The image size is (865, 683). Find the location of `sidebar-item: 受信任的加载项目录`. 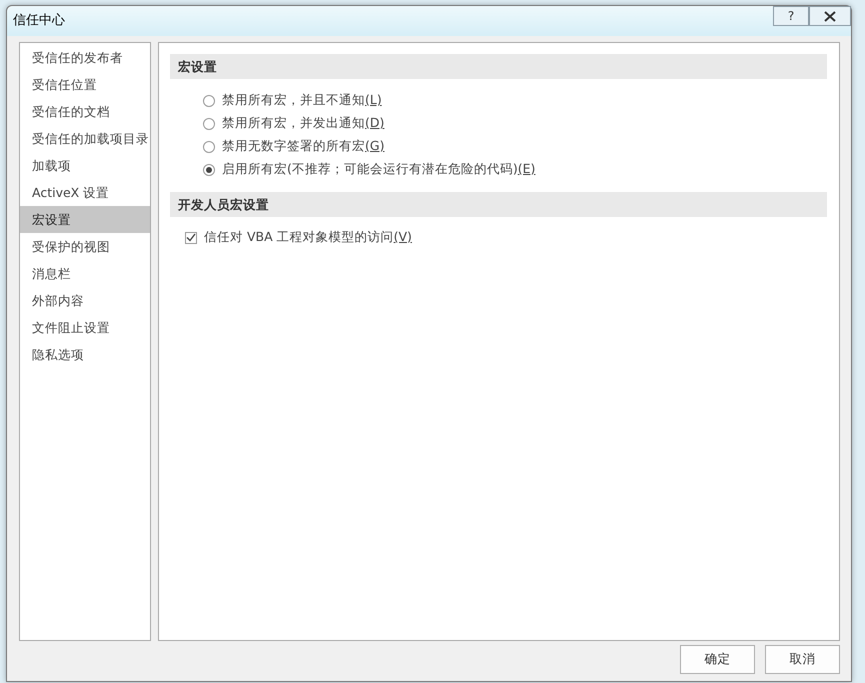

sidebar-item: 受信任的加载项目录 is located at coordinates (85, 138).